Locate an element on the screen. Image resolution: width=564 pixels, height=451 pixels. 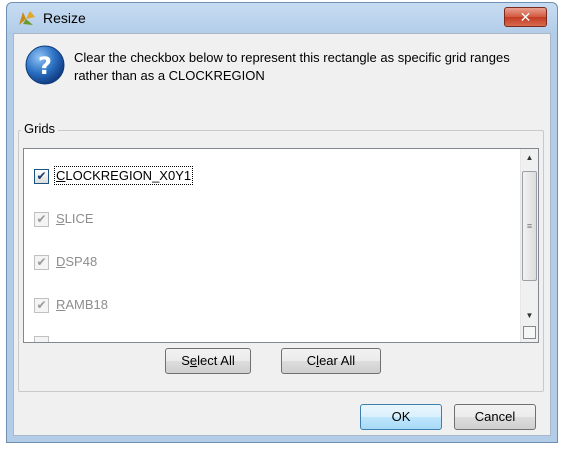
checkbox is located at coordinates (41, 339).